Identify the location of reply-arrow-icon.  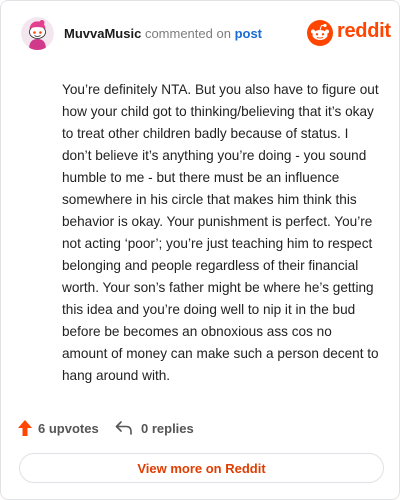
(123, 428).